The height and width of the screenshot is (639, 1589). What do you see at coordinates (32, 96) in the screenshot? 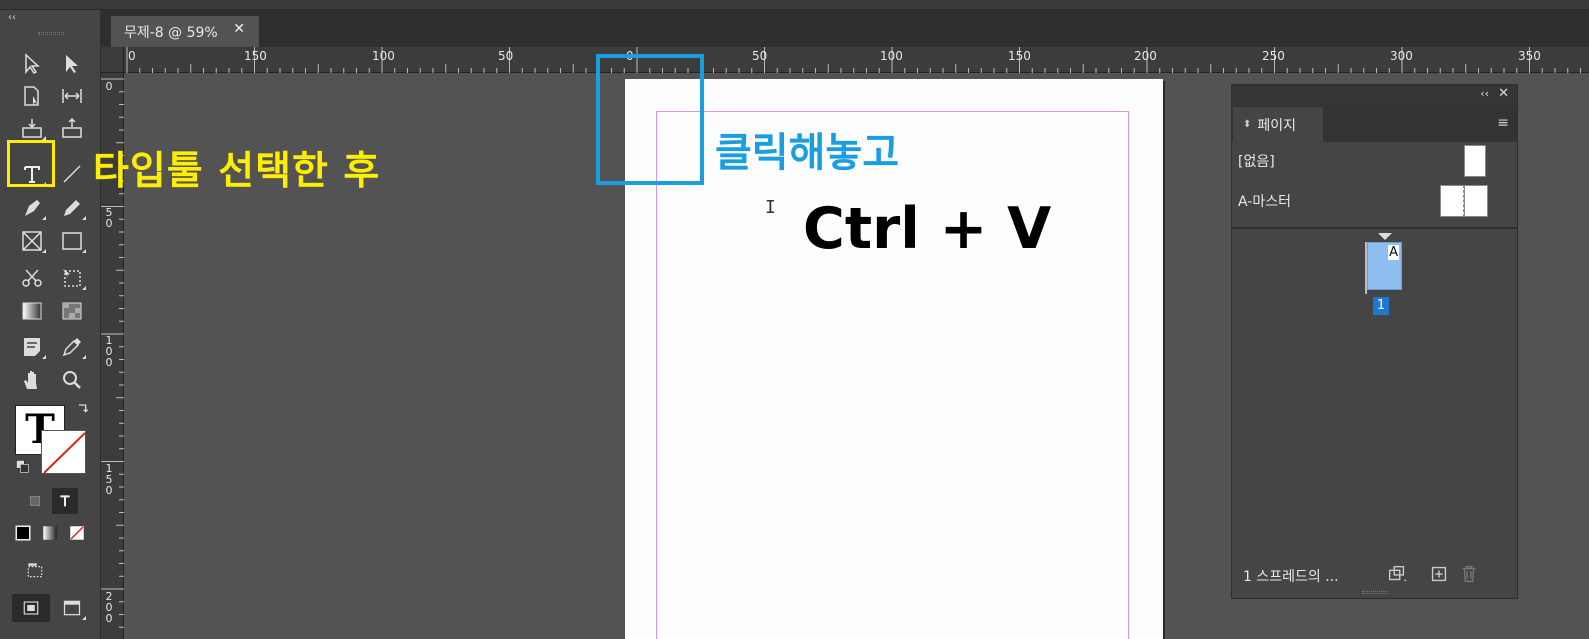
I see `page-tool-icon` at bounding box center [32, 96].